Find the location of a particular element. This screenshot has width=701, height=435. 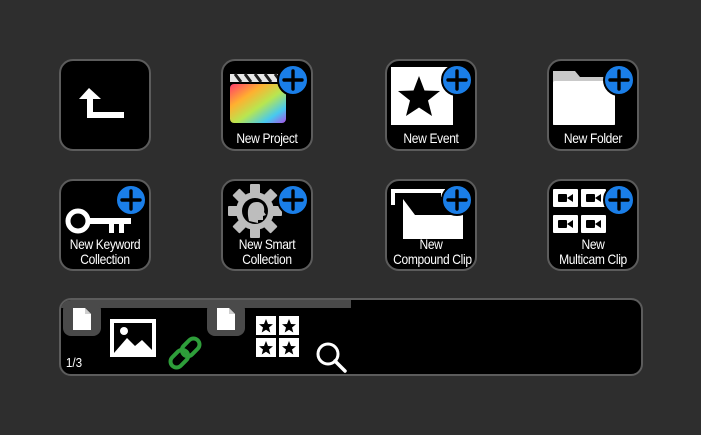

new-folder-label: New Folder is located at coordinates (593, 138).